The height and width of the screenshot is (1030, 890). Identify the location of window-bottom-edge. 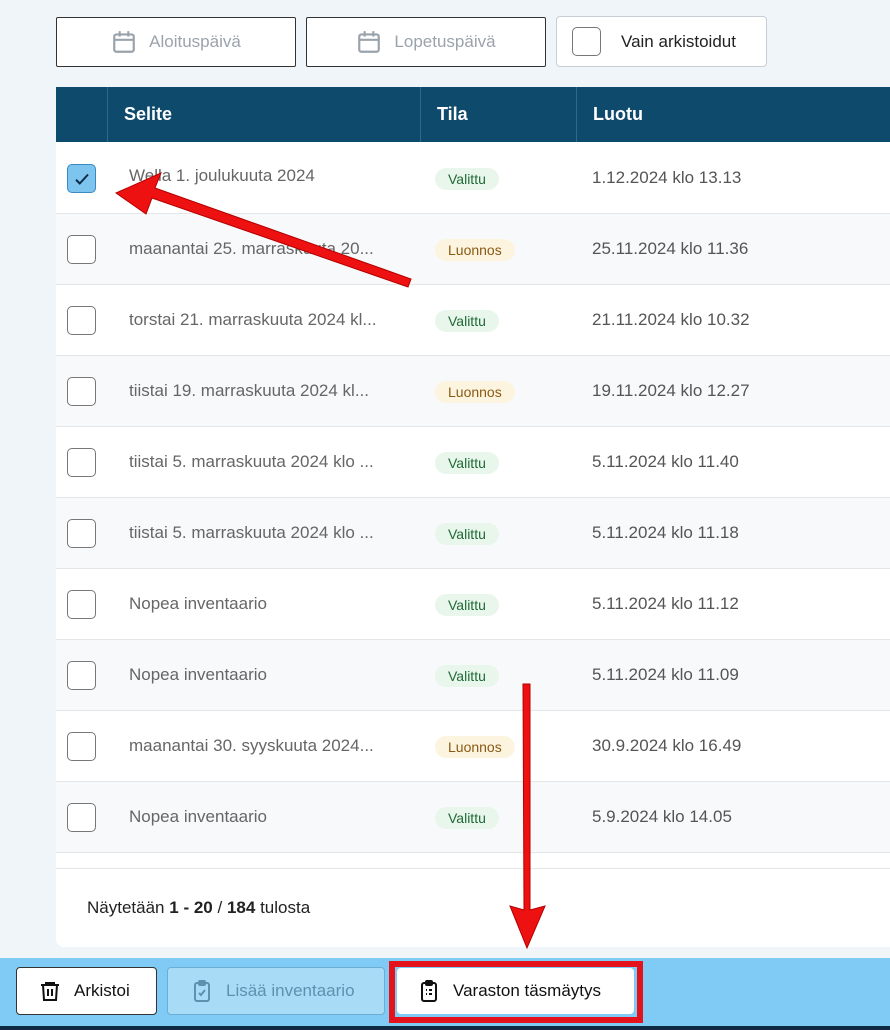
(445, 1028).